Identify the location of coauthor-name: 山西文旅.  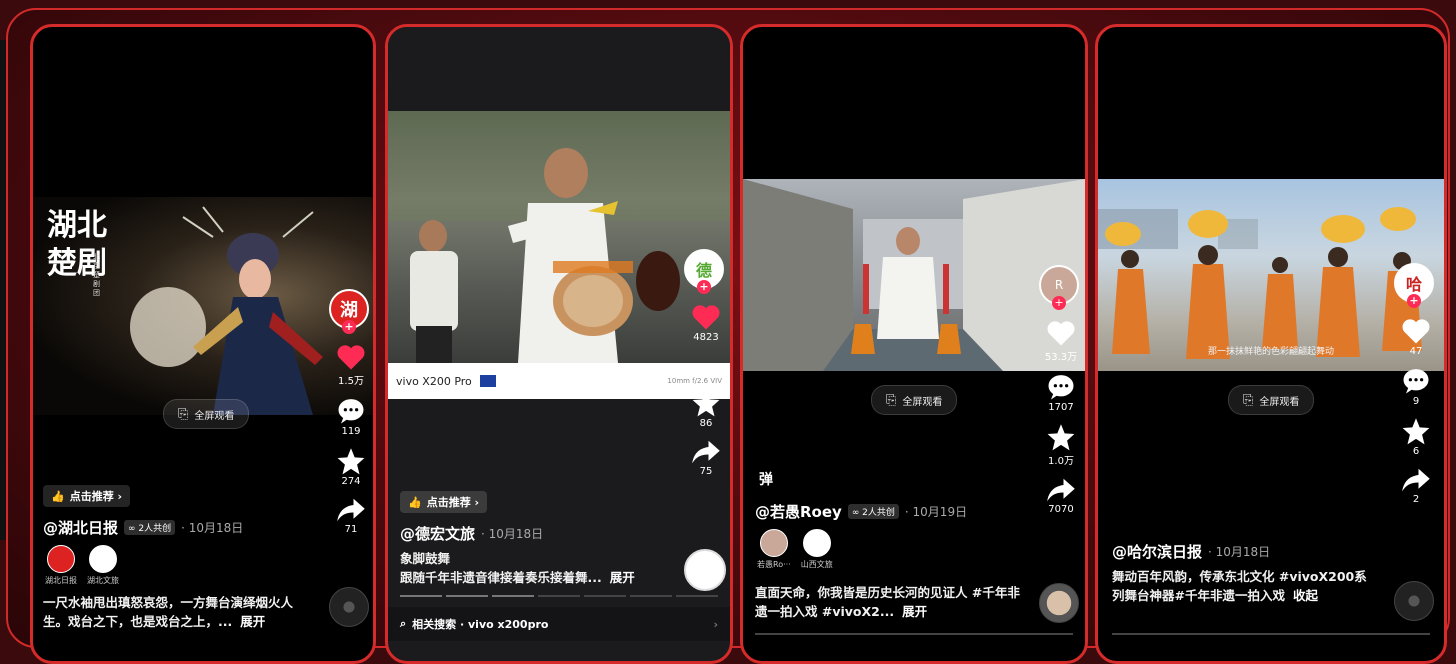
(816, 564).